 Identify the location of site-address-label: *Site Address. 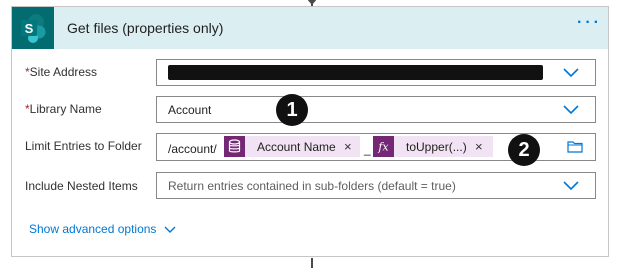
(61, 72).